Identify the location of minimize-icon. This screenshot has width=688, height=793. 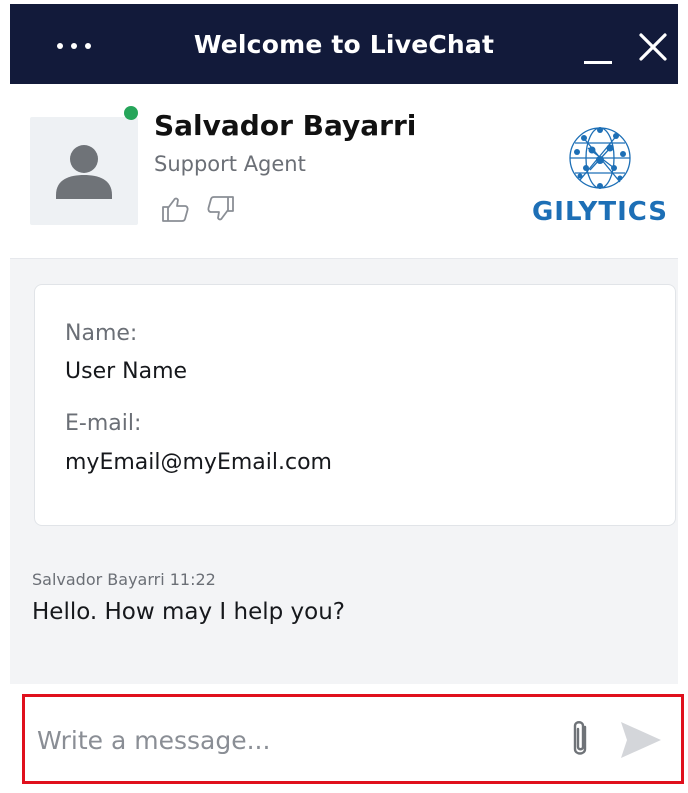
(598, 62).